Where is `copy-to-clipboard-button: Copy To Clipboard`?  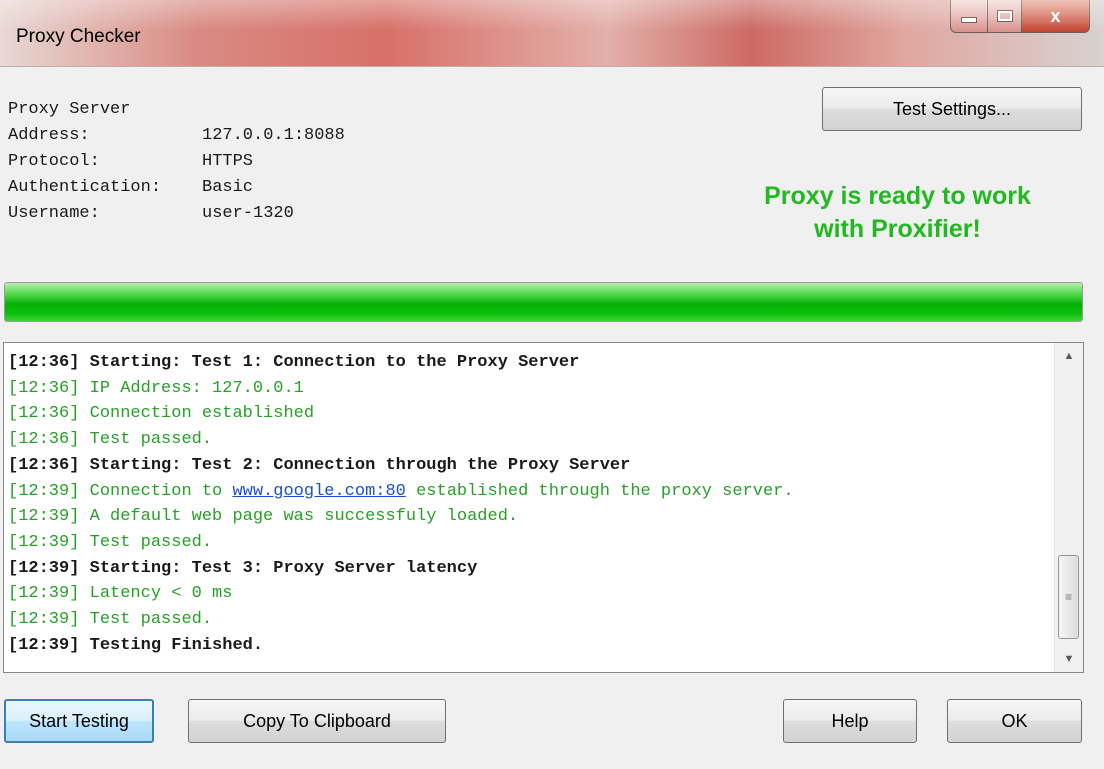 copy-to-clipboard-button: Copy To Clipboard is located at coordinates (317, 721).